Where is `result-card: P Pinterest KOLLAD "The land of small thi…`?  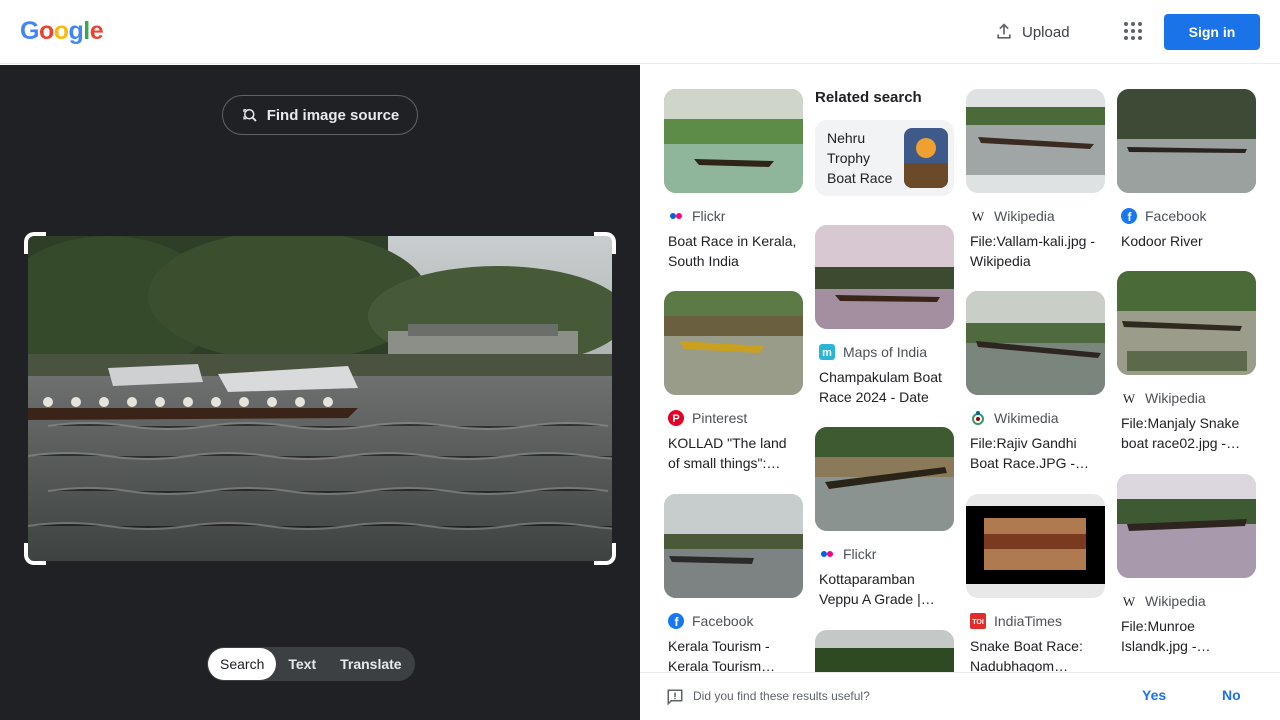
result-card: P Pinterest KOLLAD "The land of small thi… is located at coordinates (733, 382).